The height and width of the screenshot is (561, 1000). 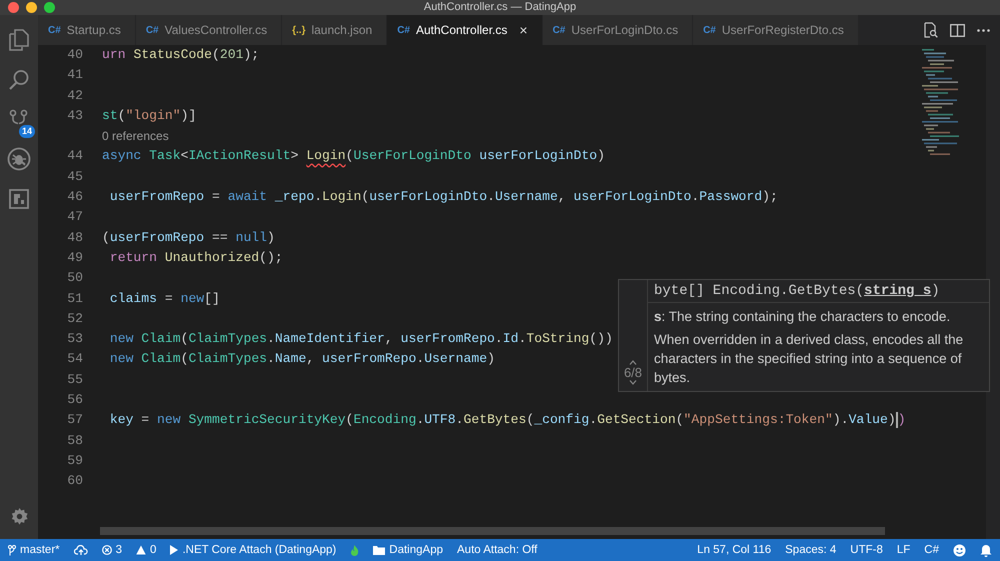 What do you see at coordinates (355, 550) in the screenshot?
I see `flame-icon` at bounding box center [355, 550].